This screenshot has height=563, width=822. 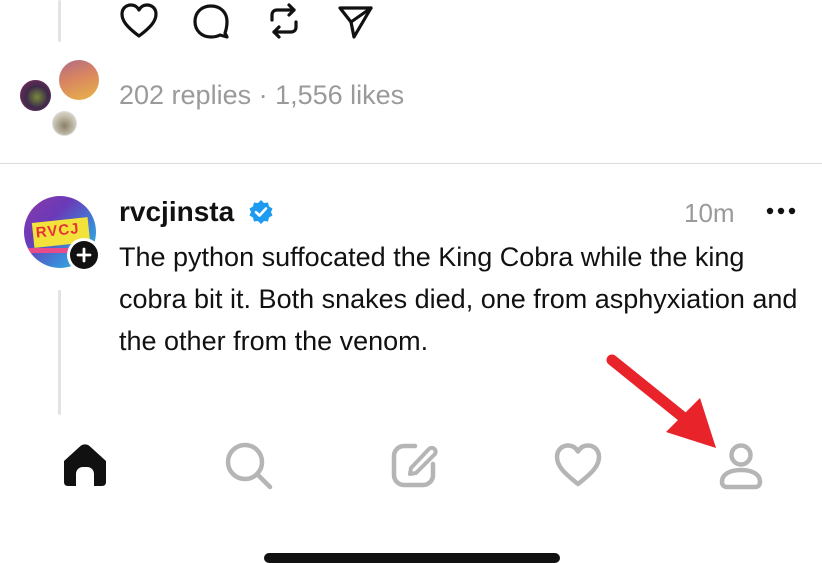 I want to click on share-button, so click(x=355, y=21).